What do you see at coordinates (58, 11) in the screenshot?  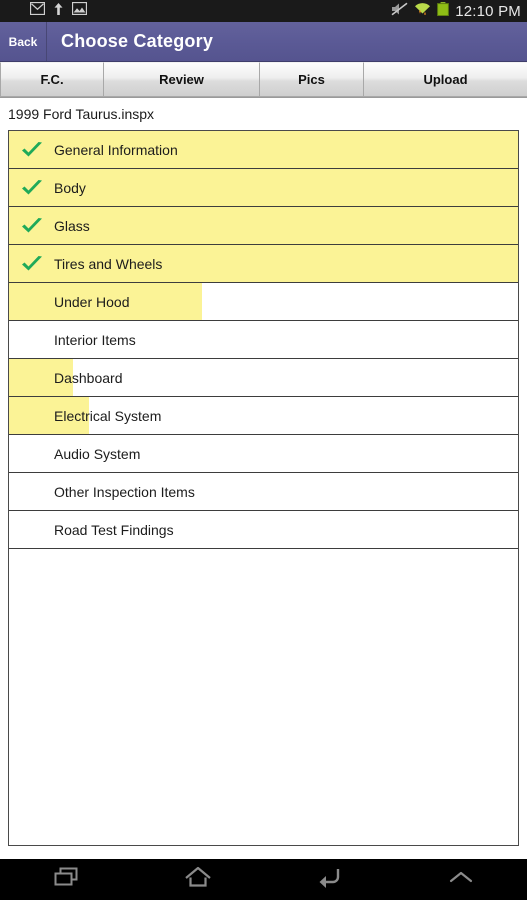 I see `upload-icon` at bounding box center [58, 11].